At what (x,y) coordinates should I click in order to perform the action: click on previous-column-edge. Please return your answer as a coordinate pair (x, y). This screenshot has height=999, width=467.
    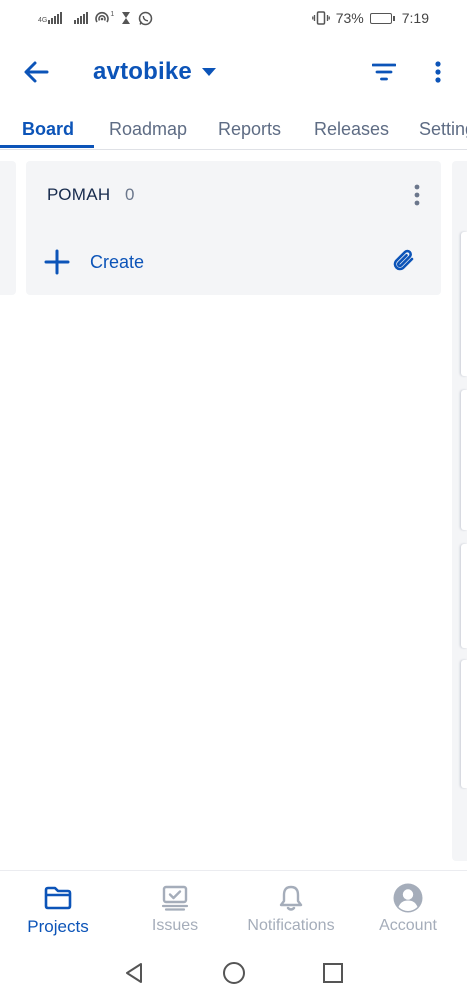
    Looking at the image, I should click on (8, 228).